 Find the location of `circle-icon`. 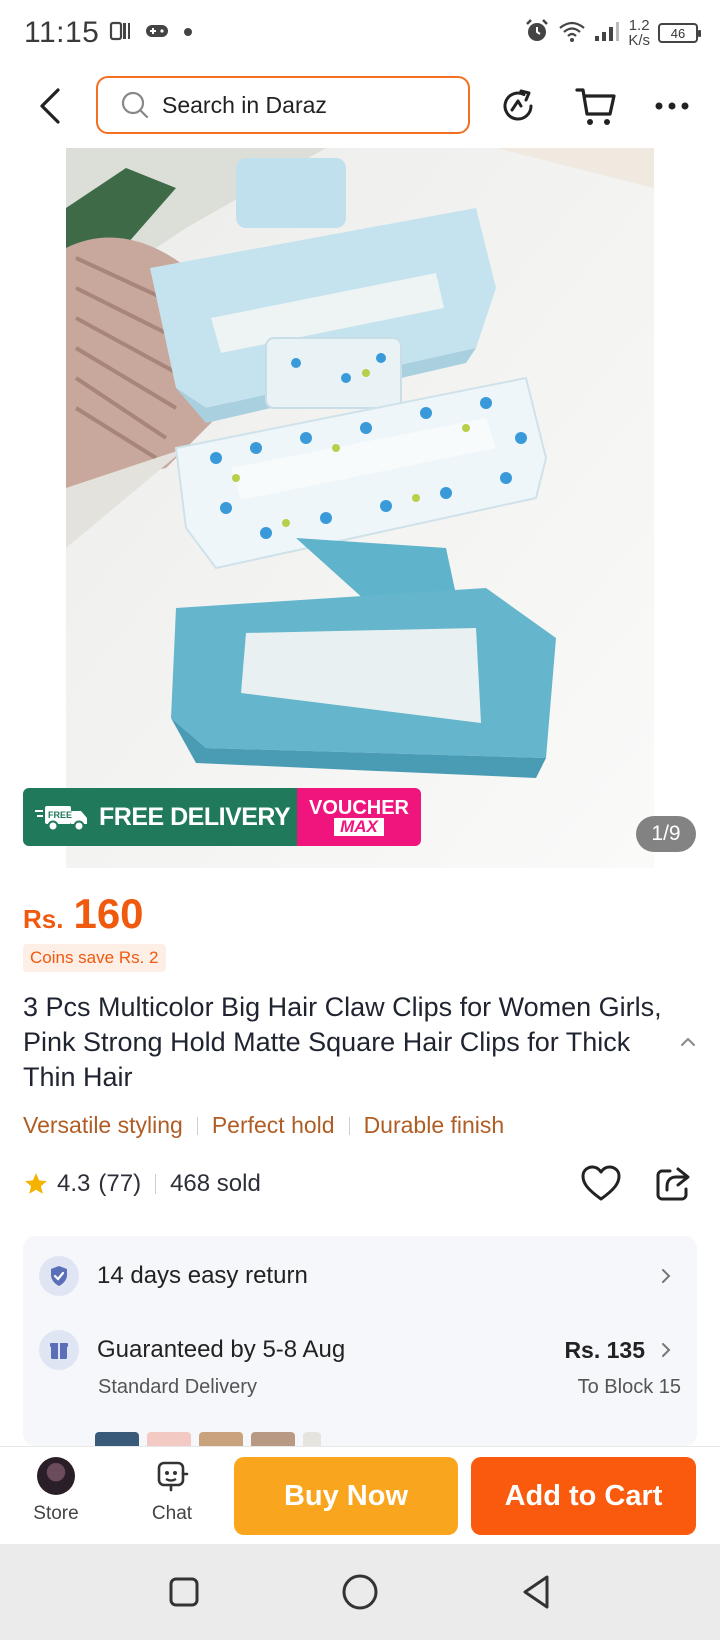

circle-icon is located at coordinates (360, 1592).